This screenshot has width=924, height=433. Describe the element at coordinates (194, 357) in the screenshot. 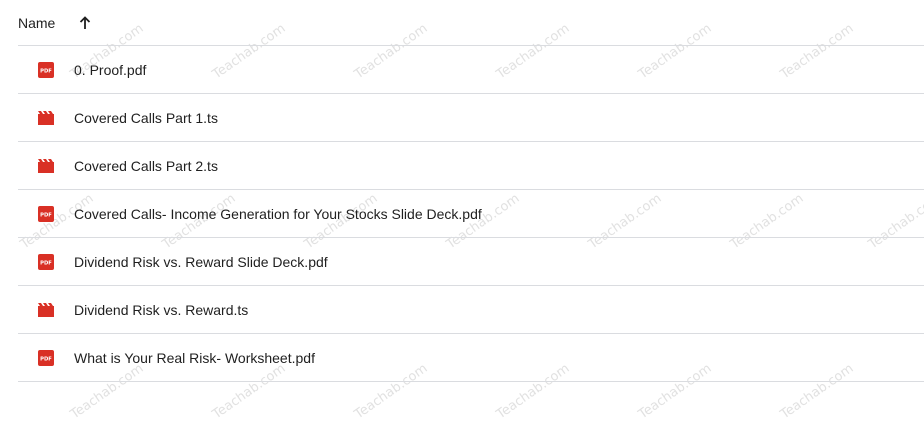

I see `file-name: What is Your Real Risk- Worksheet.pdf` at that location.